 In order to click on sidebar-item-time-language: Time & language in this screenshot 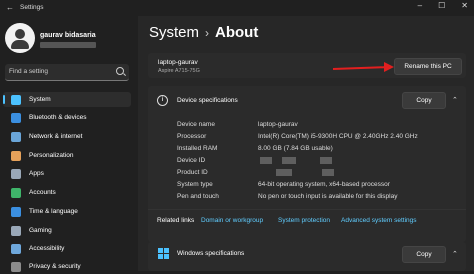, I will do `click(67, 211)`.